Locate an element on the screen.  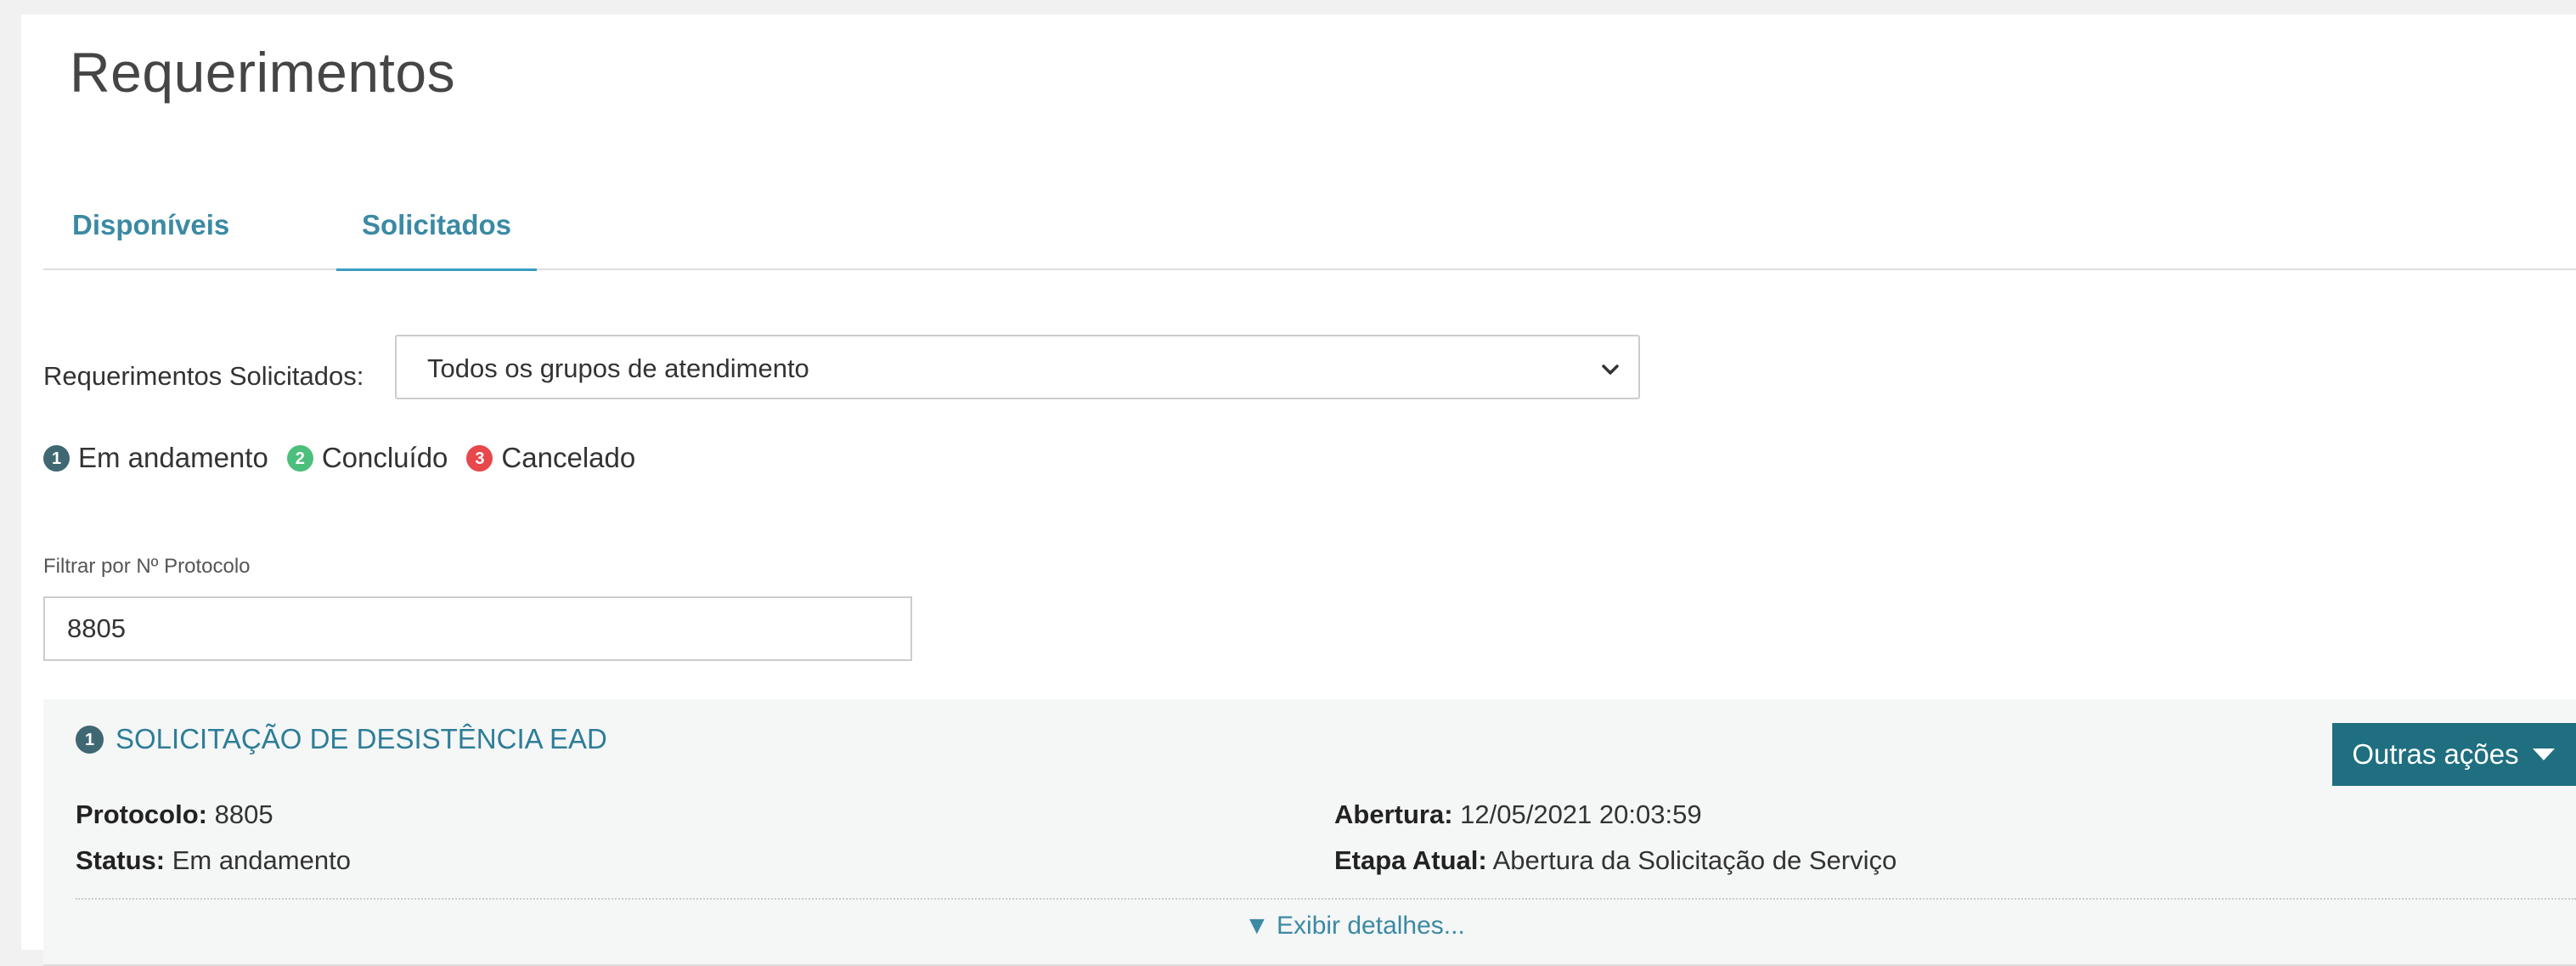
group-filter-select: Todos os grupos de atendimento is located at coordinates (1017, 367).